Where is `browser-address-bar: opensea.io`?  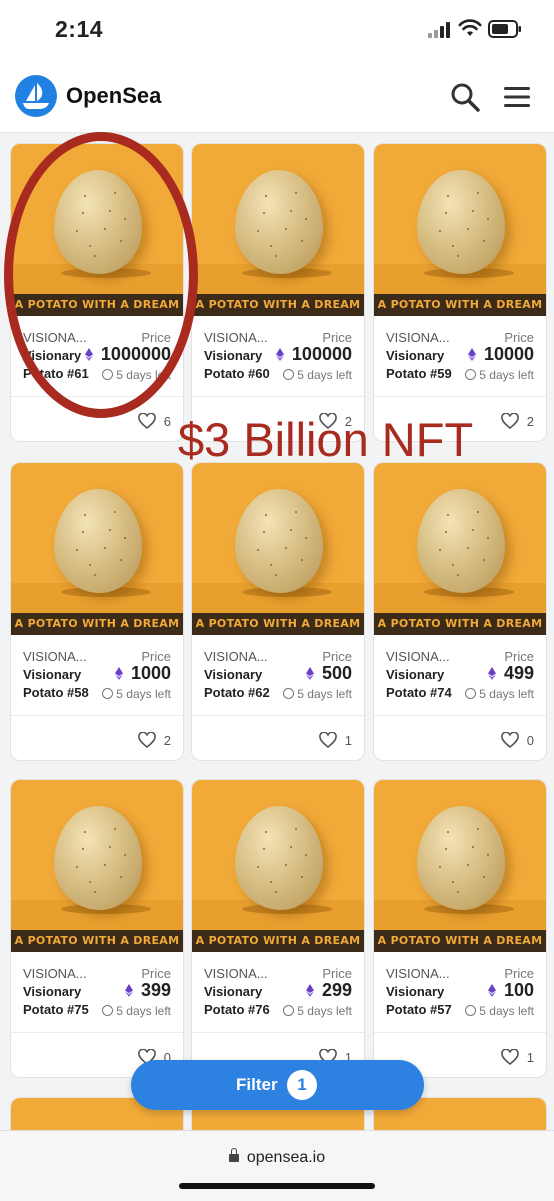
browser-address-bar: opensea.io is located at coordinates (277, 1165).